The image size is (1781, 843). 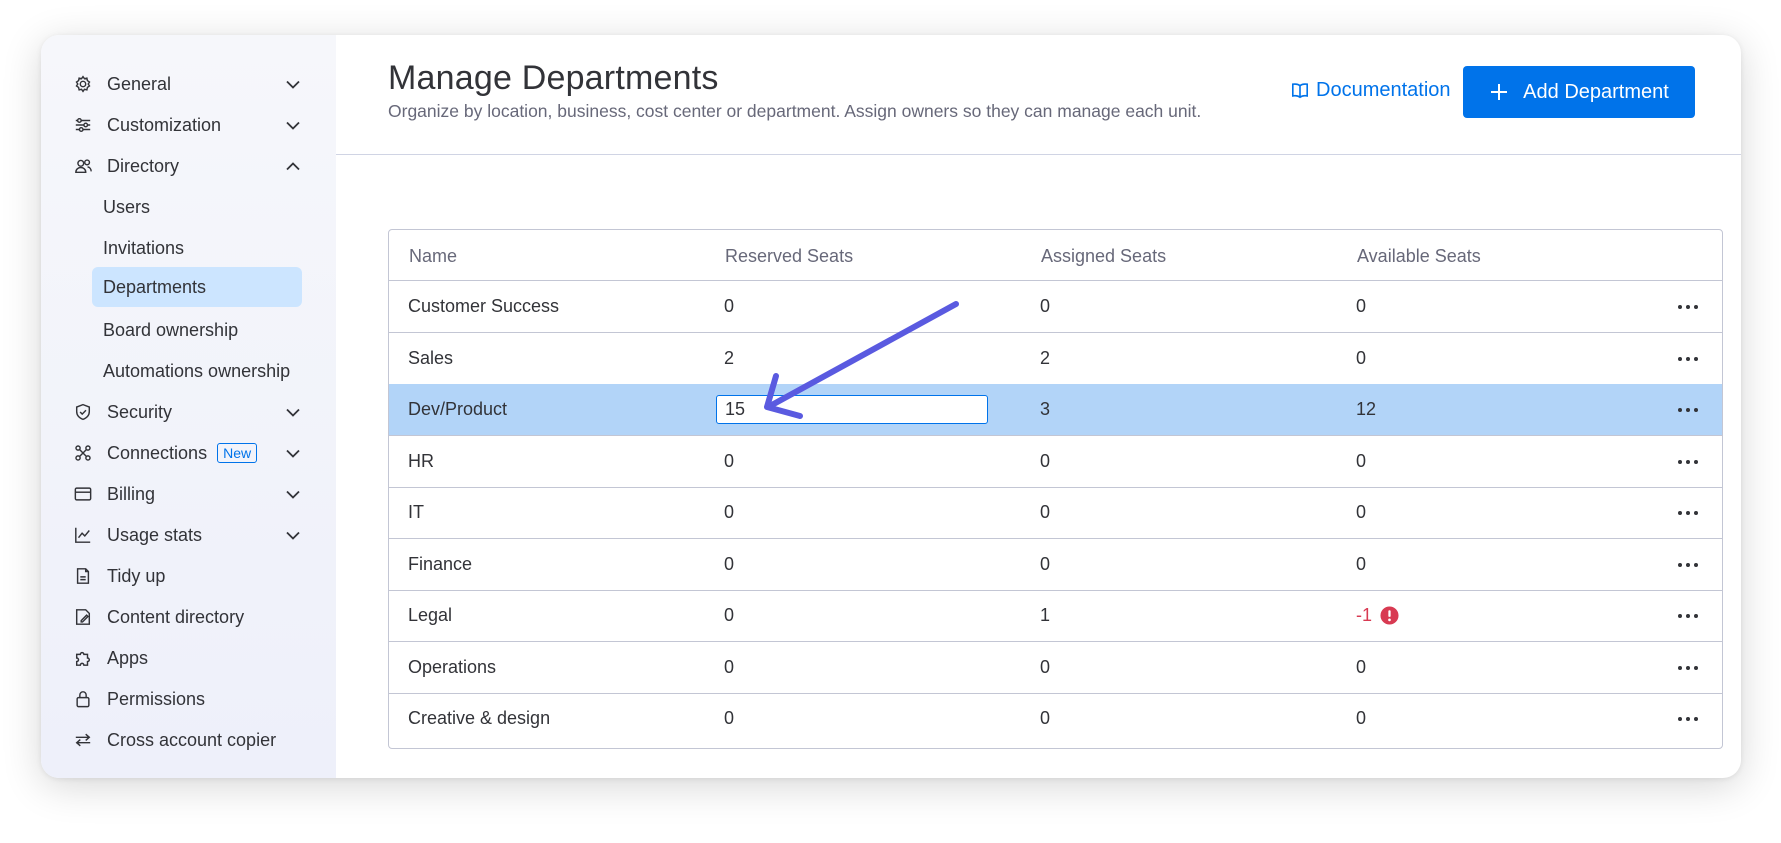 I want to click on sidebar-item-label: Content directory, so click(x=176, y=616).